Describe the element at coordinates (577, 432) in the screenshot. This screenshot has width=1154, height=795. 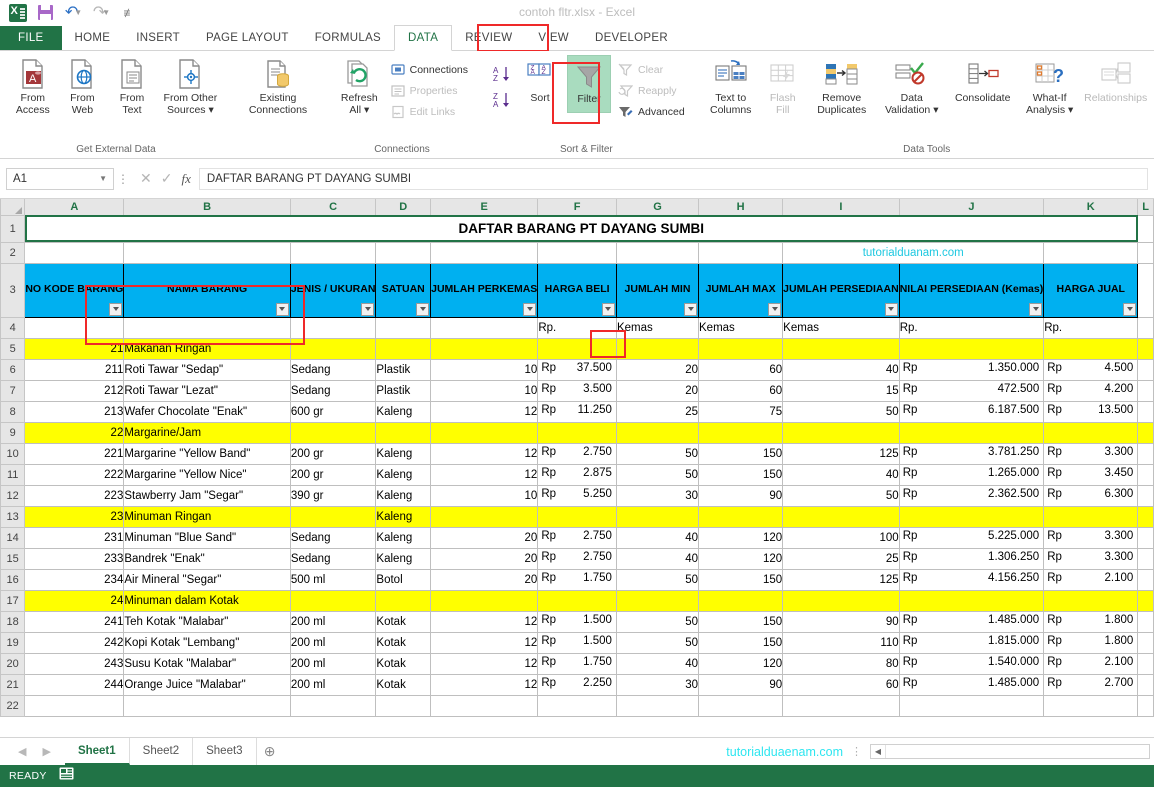
I see `table-row: 9 22 Margarine/Jam` at that location.